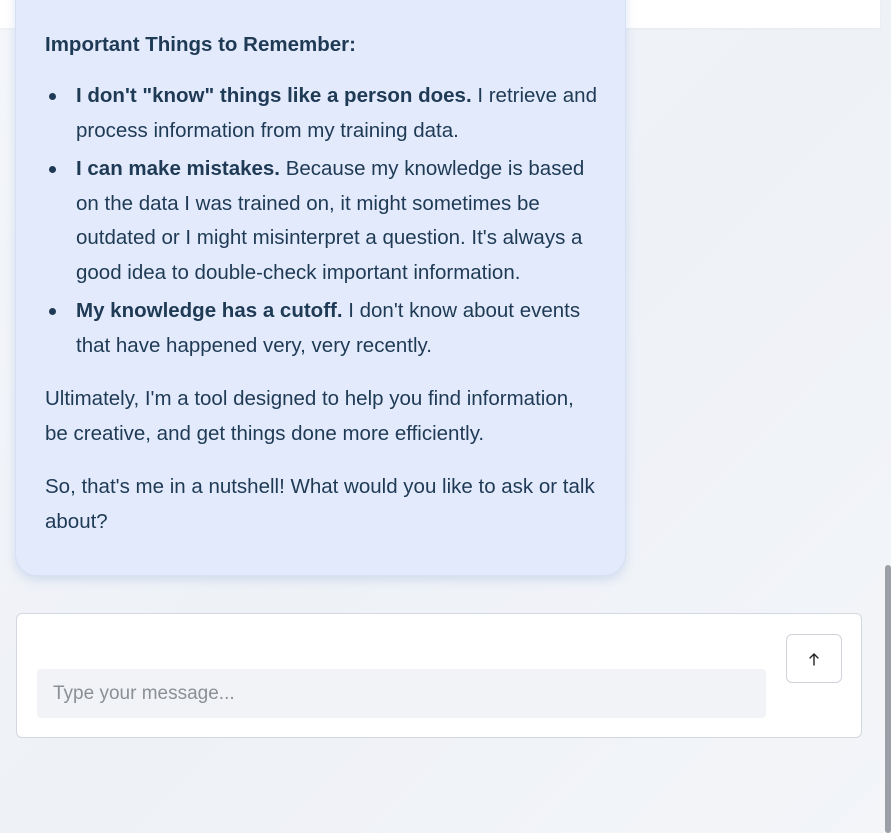 Image resolution: width=891 pixels, height=833 pixels. I want to click on arrow-up-icon, so click(814, 659).